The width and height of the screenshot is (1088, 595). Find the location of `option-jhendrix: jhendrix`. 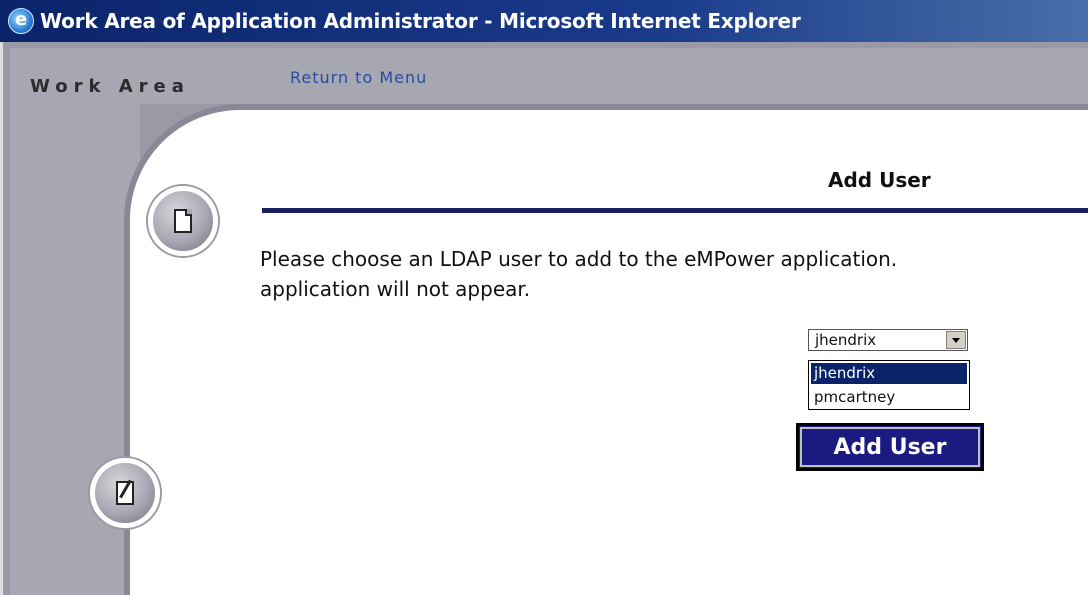

option-jhendrix: jhendrix is located at coordinates (889, 373).